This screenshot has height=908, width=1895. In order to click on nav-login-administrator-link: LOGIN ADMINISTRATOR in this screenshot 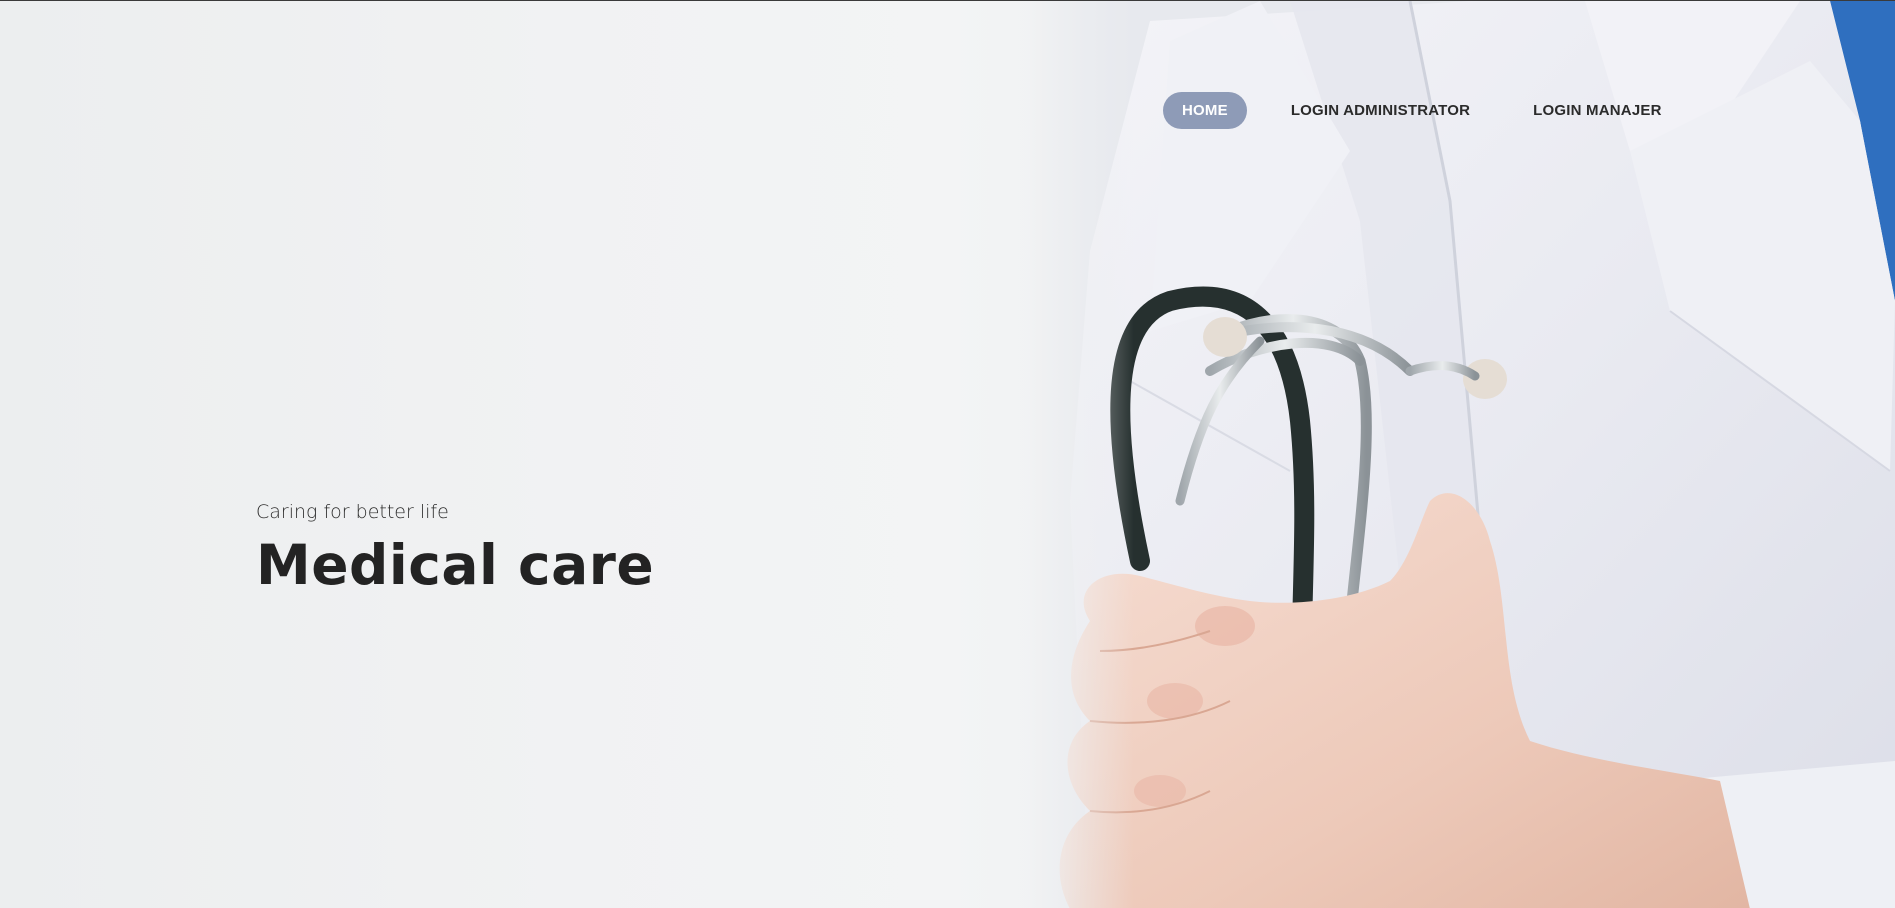, I will do `click(1380, 110)`.